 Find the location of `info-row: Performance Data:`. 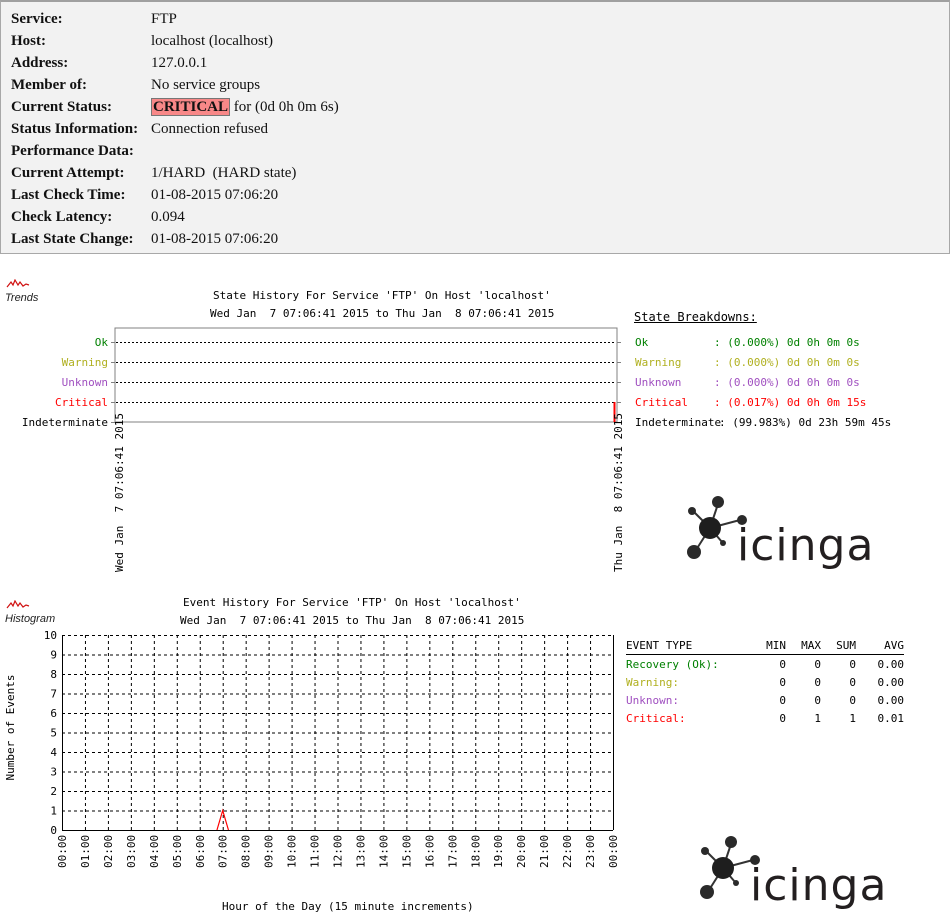

info-row: Performance Data: is located at coordinates (175, 151).